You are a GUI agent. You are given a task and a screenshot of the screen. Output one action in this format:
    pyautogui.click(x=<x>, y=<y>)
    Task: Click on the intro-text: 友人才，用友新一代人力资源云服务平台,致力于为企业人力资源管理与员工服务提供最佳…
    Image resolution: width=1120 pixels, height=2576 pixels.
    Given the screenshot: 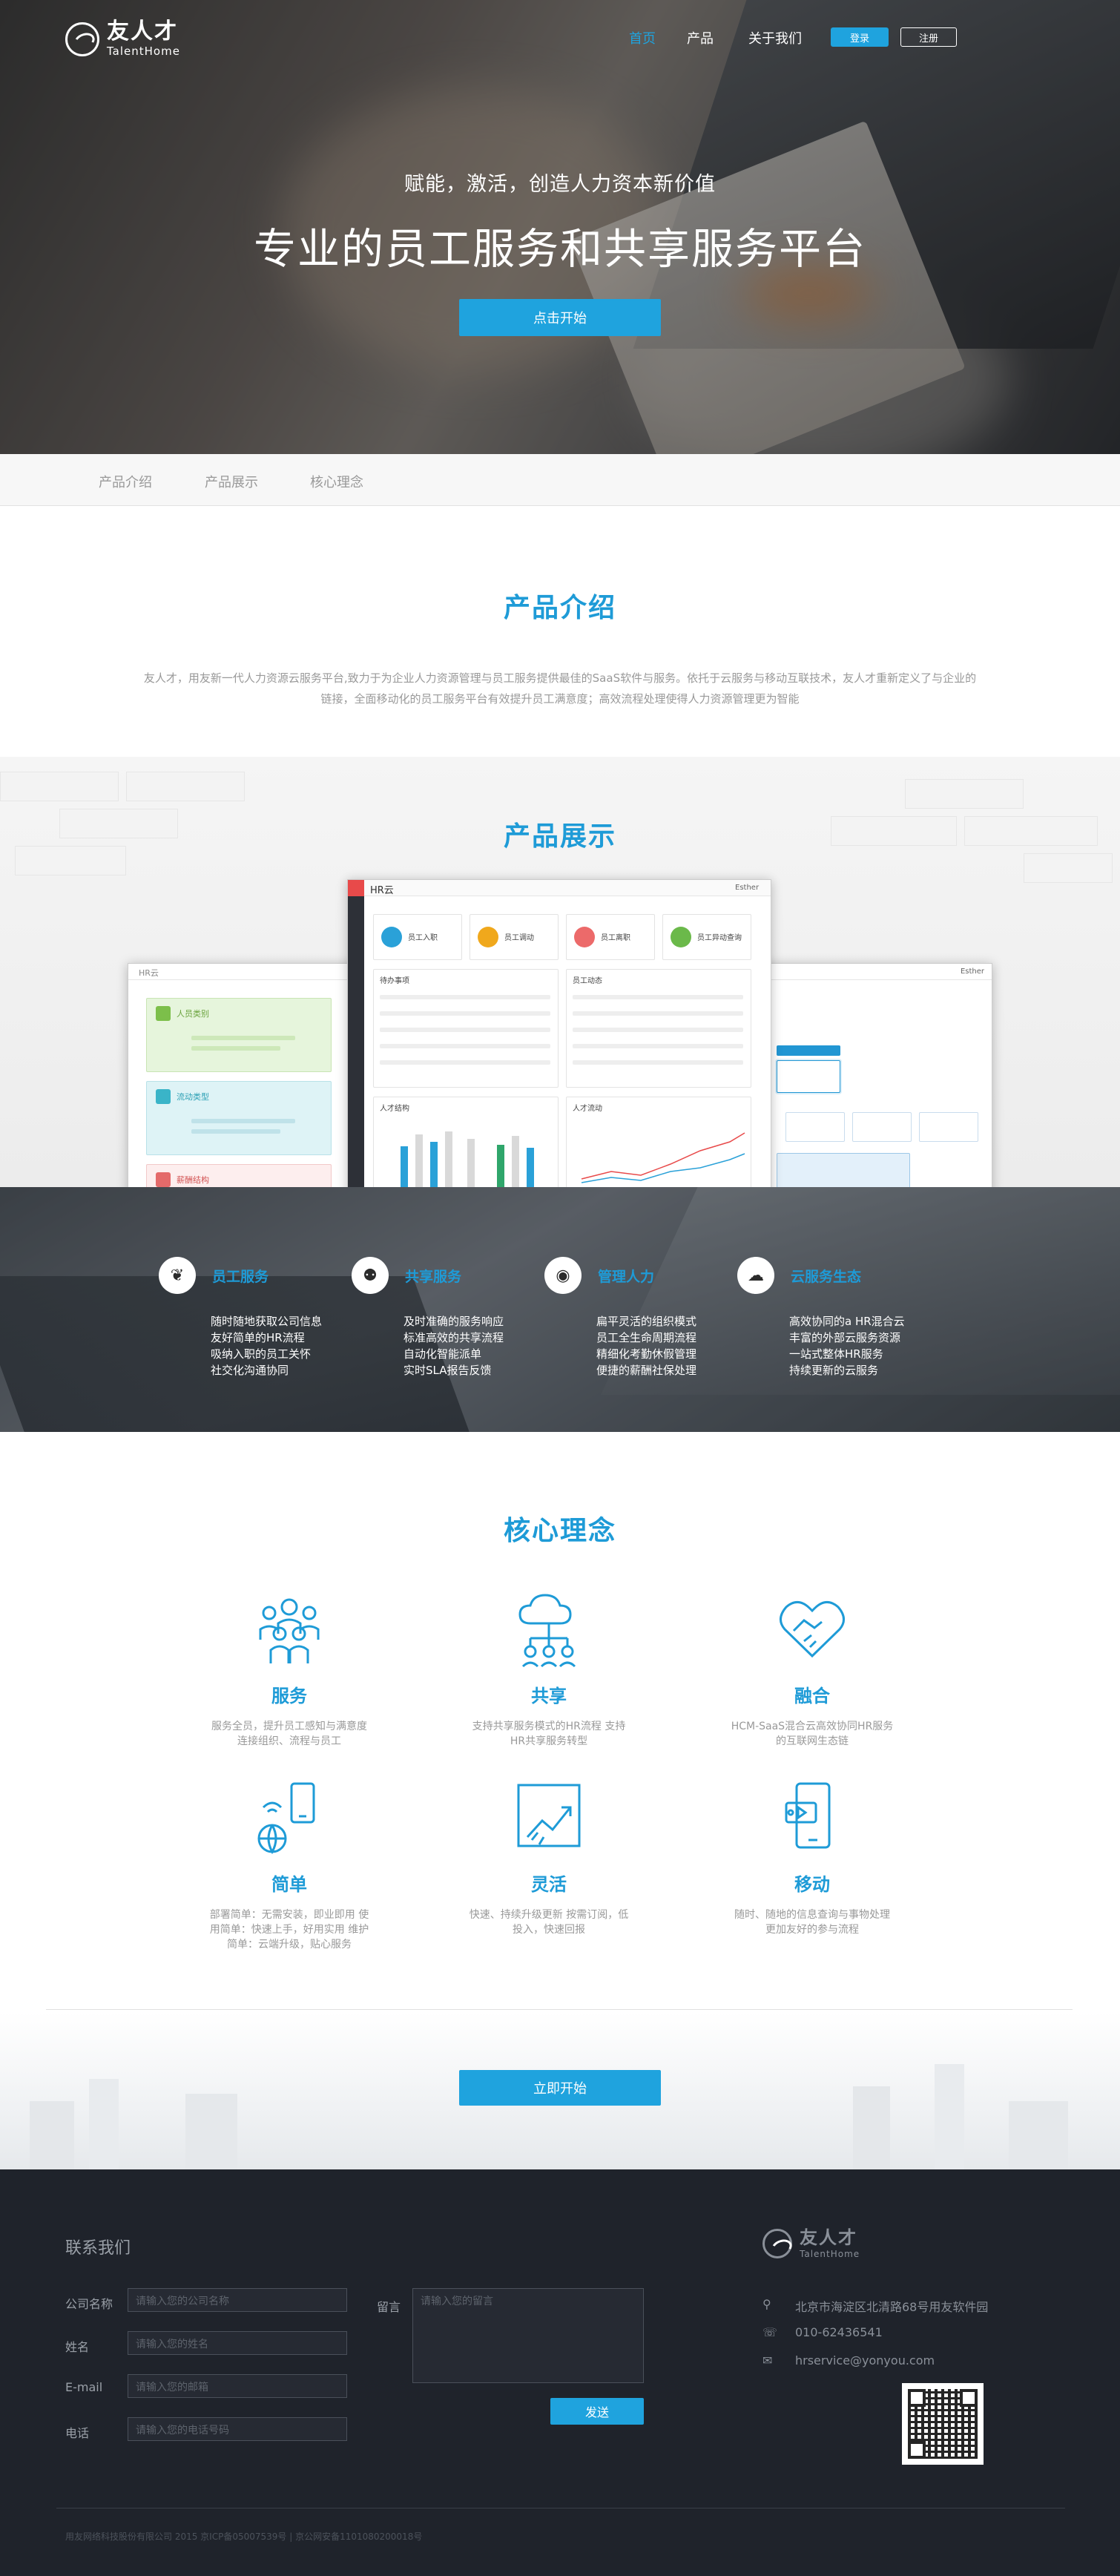 What is the action you would take?
    pyautogui.click(x=560, y=688)
    